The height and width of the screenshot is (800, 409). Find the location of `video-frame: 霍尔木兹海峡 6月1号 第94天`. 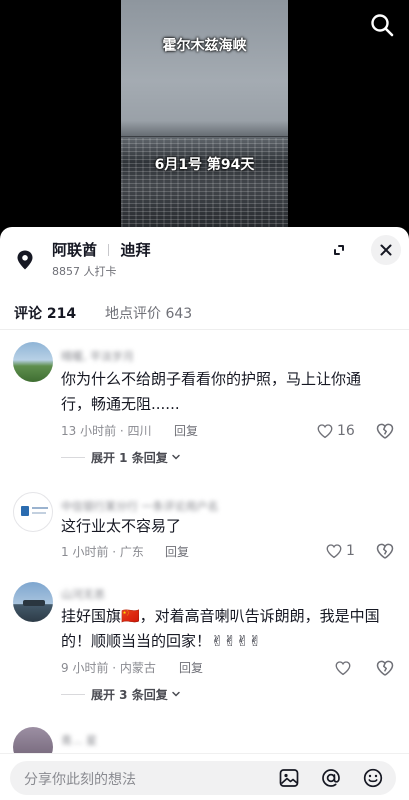

video-frame: 霍尔木兹海峡 6月1号 第94天 is located at coordinates (204, 116).